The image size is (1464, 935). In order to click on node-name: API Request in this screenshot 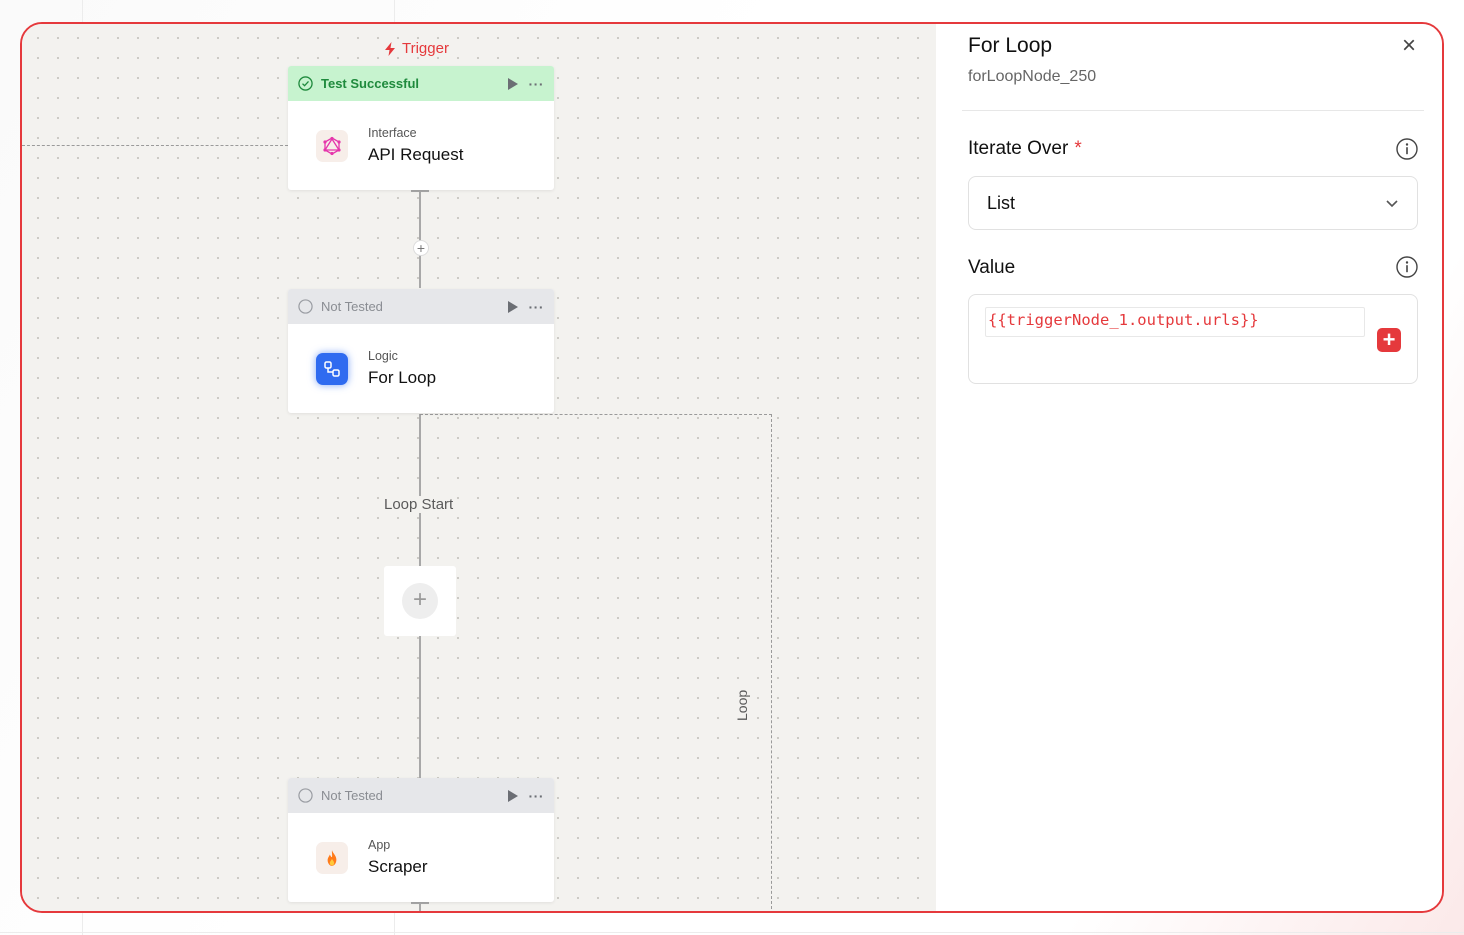, I will do `click(416, 154)`.